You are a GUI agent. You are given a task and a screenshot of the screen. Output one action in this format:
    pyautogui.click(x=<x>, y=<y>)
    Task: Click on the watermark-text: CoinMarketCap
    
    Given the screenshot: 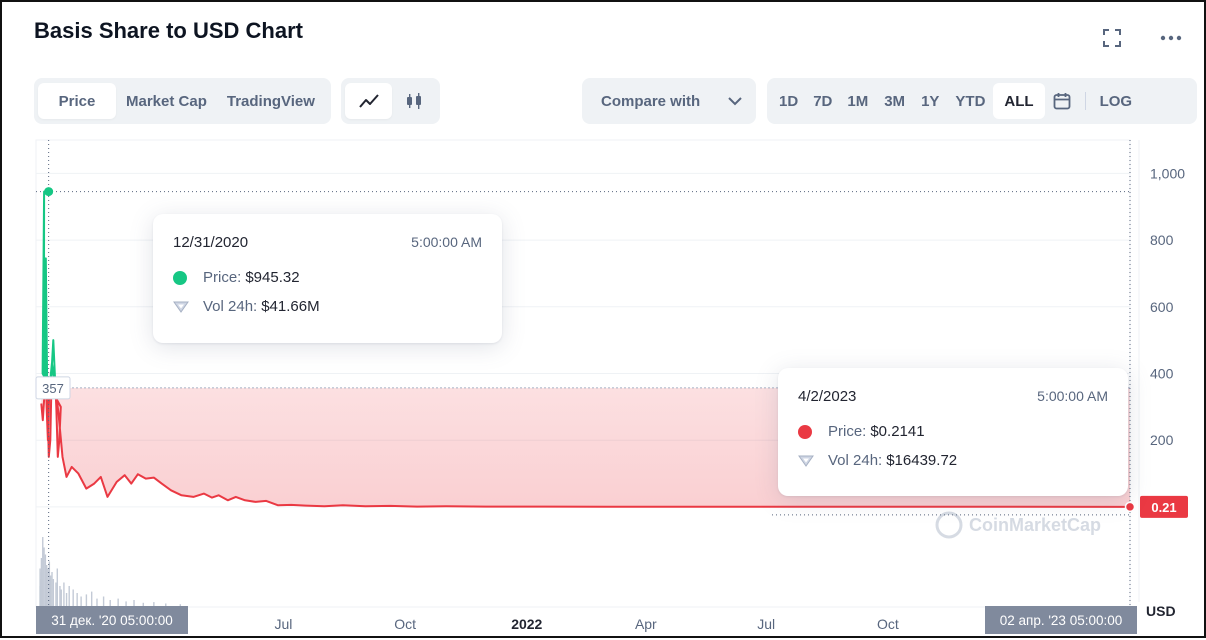 What is the action you would take?
    pyautogui.click(x=1035, y=525)
    